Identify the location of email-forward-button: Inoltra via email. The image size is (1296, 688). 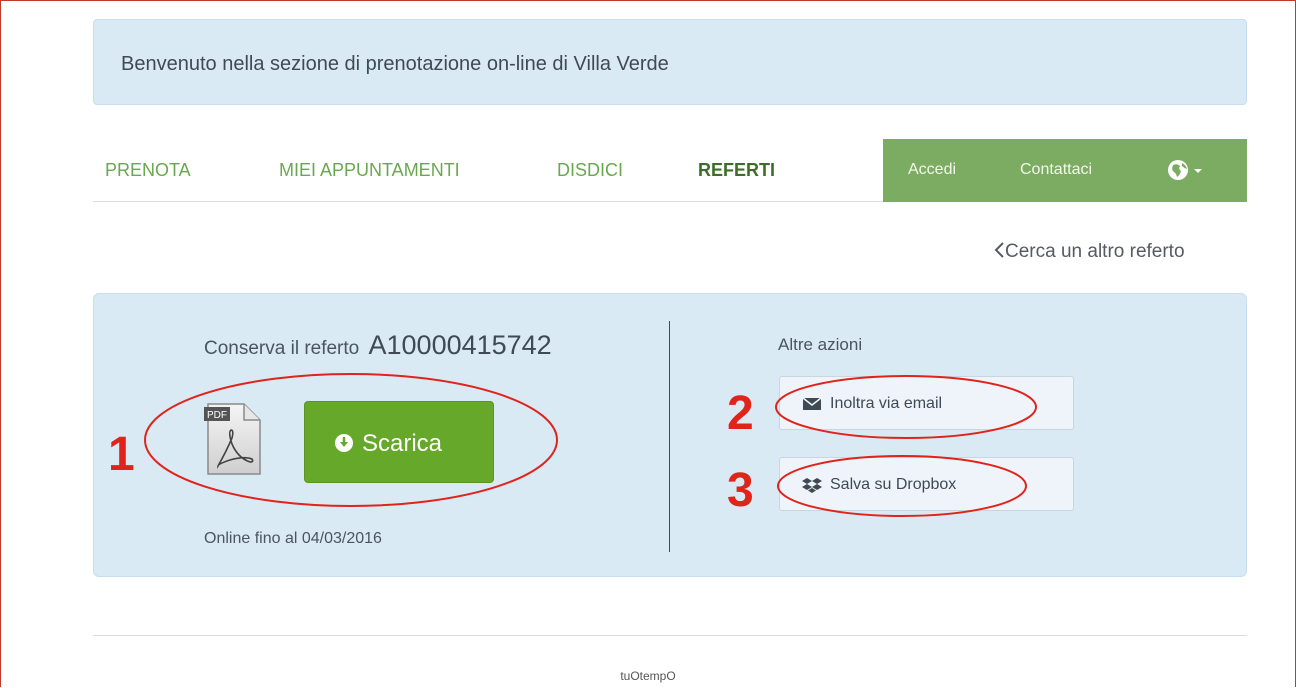
(926, 403).